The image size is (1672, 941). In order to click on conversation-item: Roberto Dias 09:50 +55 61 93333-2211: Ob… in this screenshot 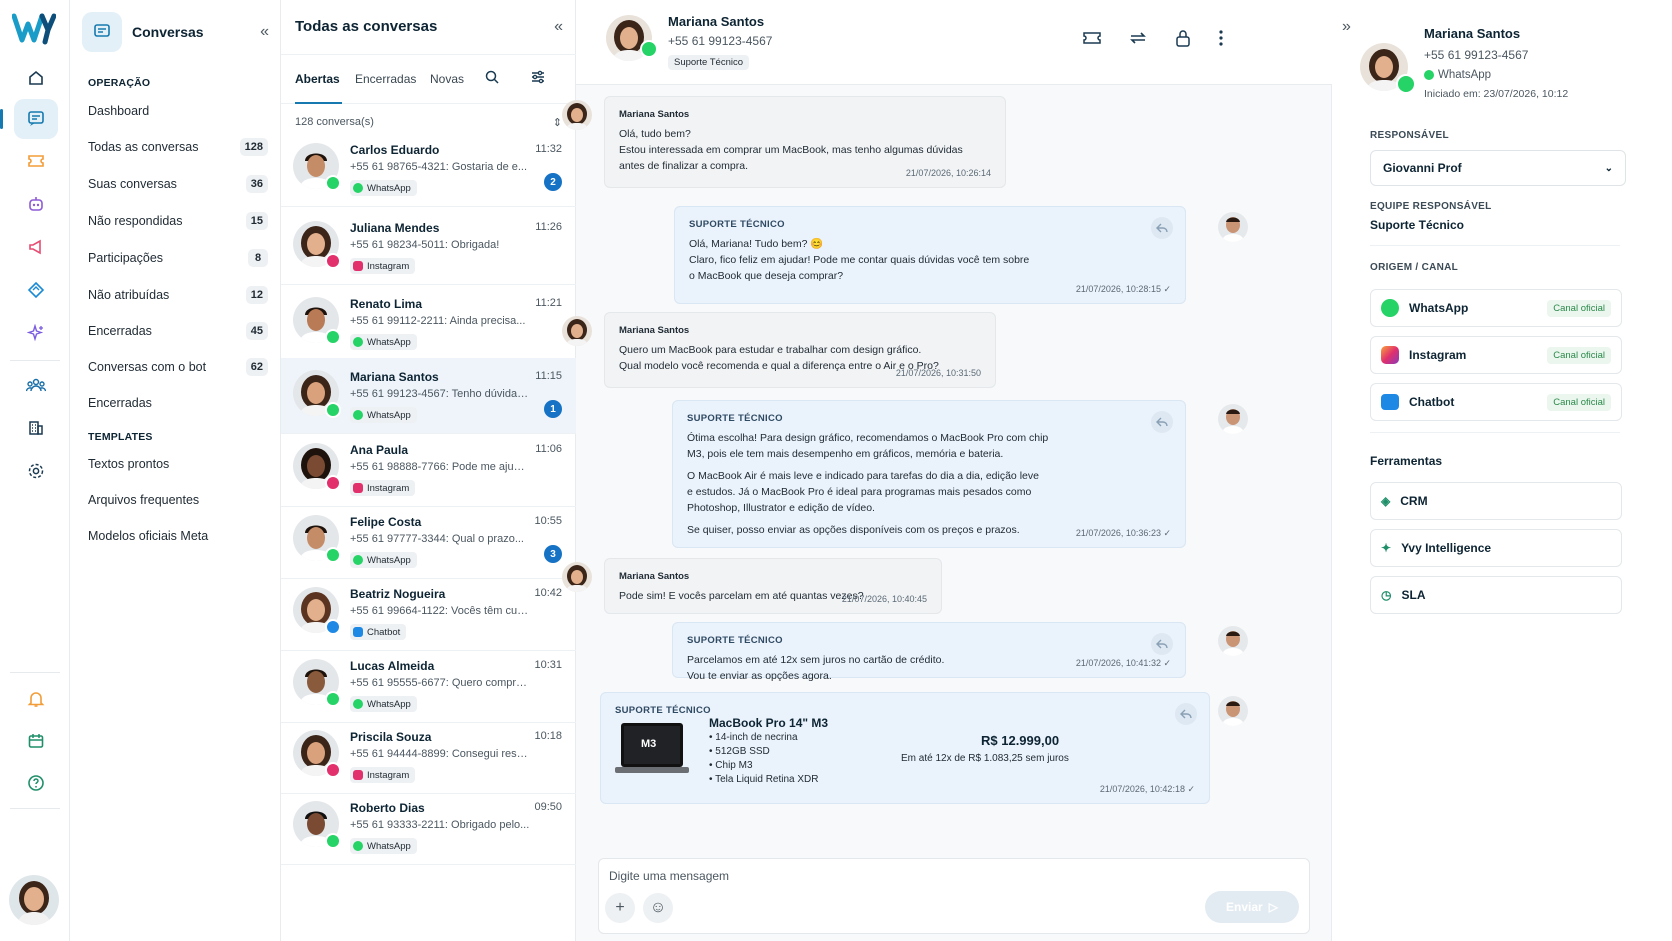, I will do `click(428, 827)`.